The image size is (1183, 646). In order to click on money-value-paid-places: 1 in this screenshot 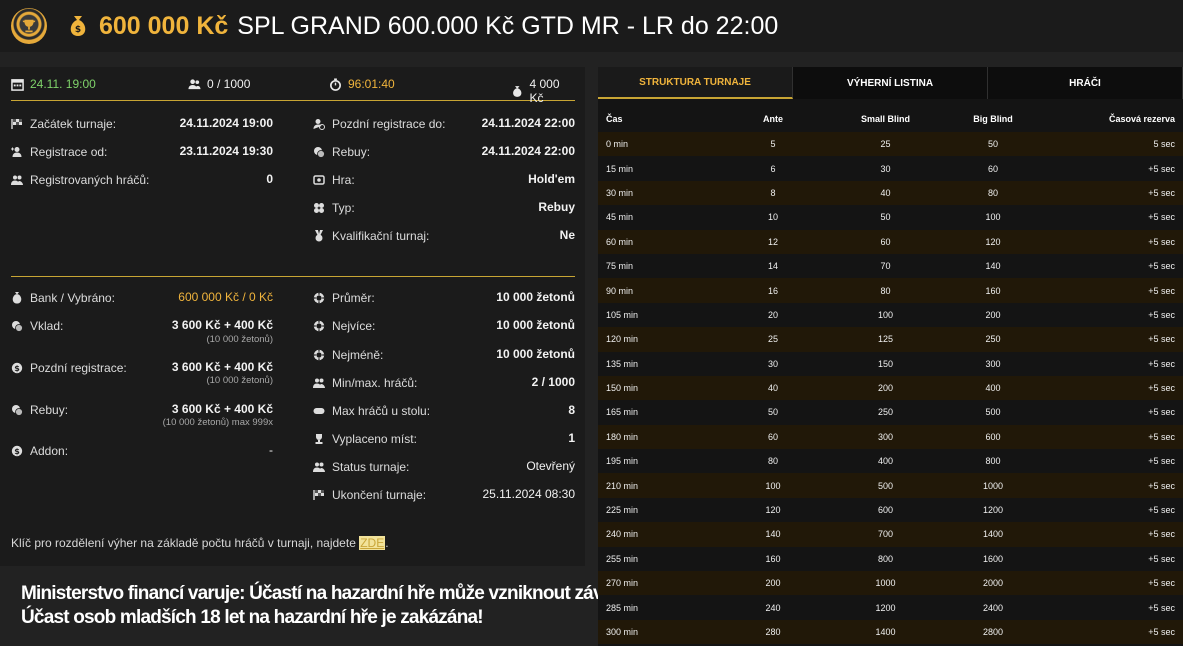, I will do `click(571, 438)`.